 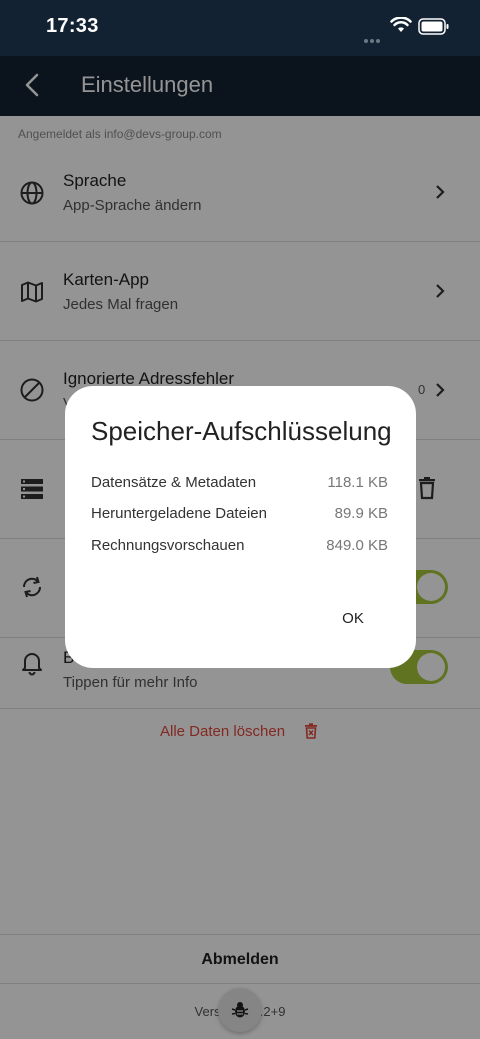 What do you see at coordinates (361, 513) in the screenshot?
I see `storage-row-value: 89.9 KB` at bounding box center [361, 513].